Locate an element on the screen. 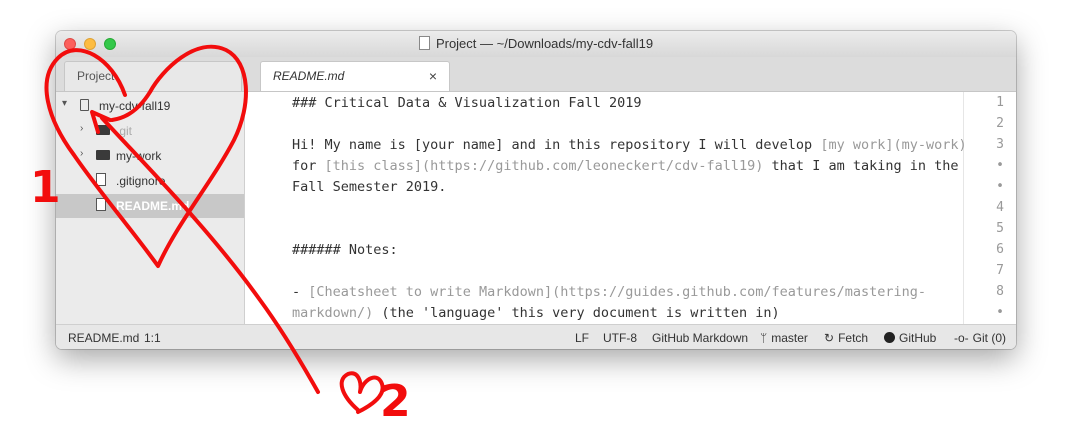 The width and height of the screenshot is (1072, 431). status-file-name: README.md is located at coordinates (103, 338).